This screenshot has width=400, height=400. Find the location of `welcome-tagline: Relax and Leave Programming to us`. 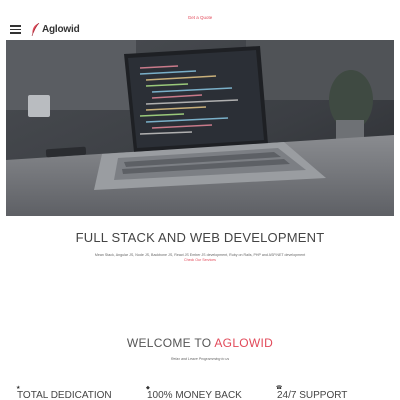

welcome-tagline: Relax and Leave Programming to us is located at coordinates (200, 359).